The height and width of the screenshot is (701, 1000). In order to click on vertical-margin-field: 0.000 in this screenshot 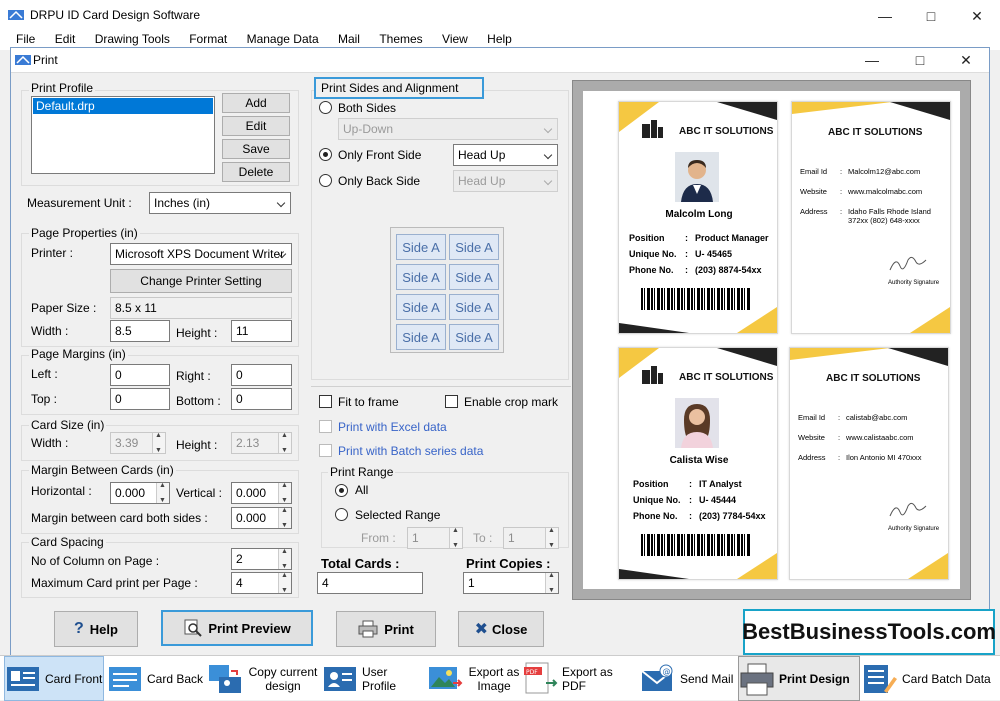, I will do `click(261, 493)`.